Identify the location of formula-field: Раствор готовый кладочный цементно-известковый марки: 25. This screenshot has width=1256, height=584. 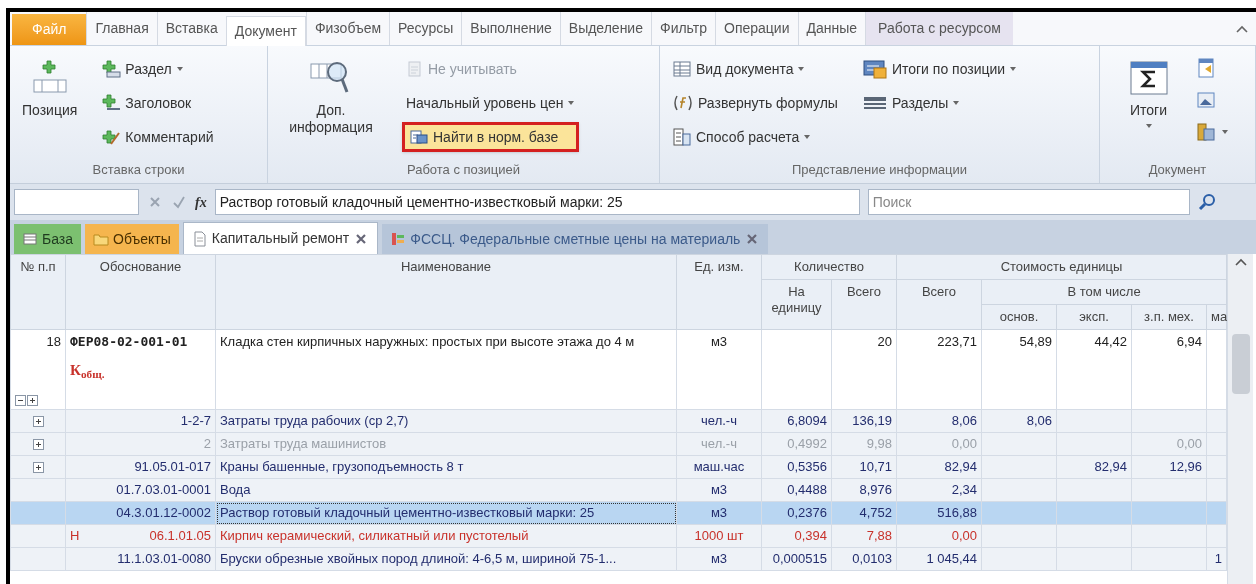
(537, 202).